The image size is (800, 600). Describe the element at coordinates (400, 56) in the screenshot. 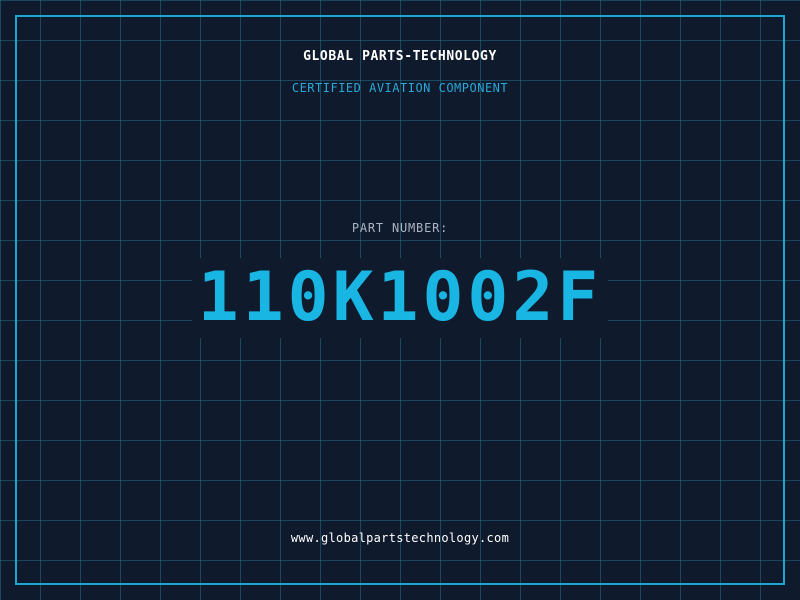

I see `company-name: GLOBAL PARTS-TECHNOLOGY` at that location.